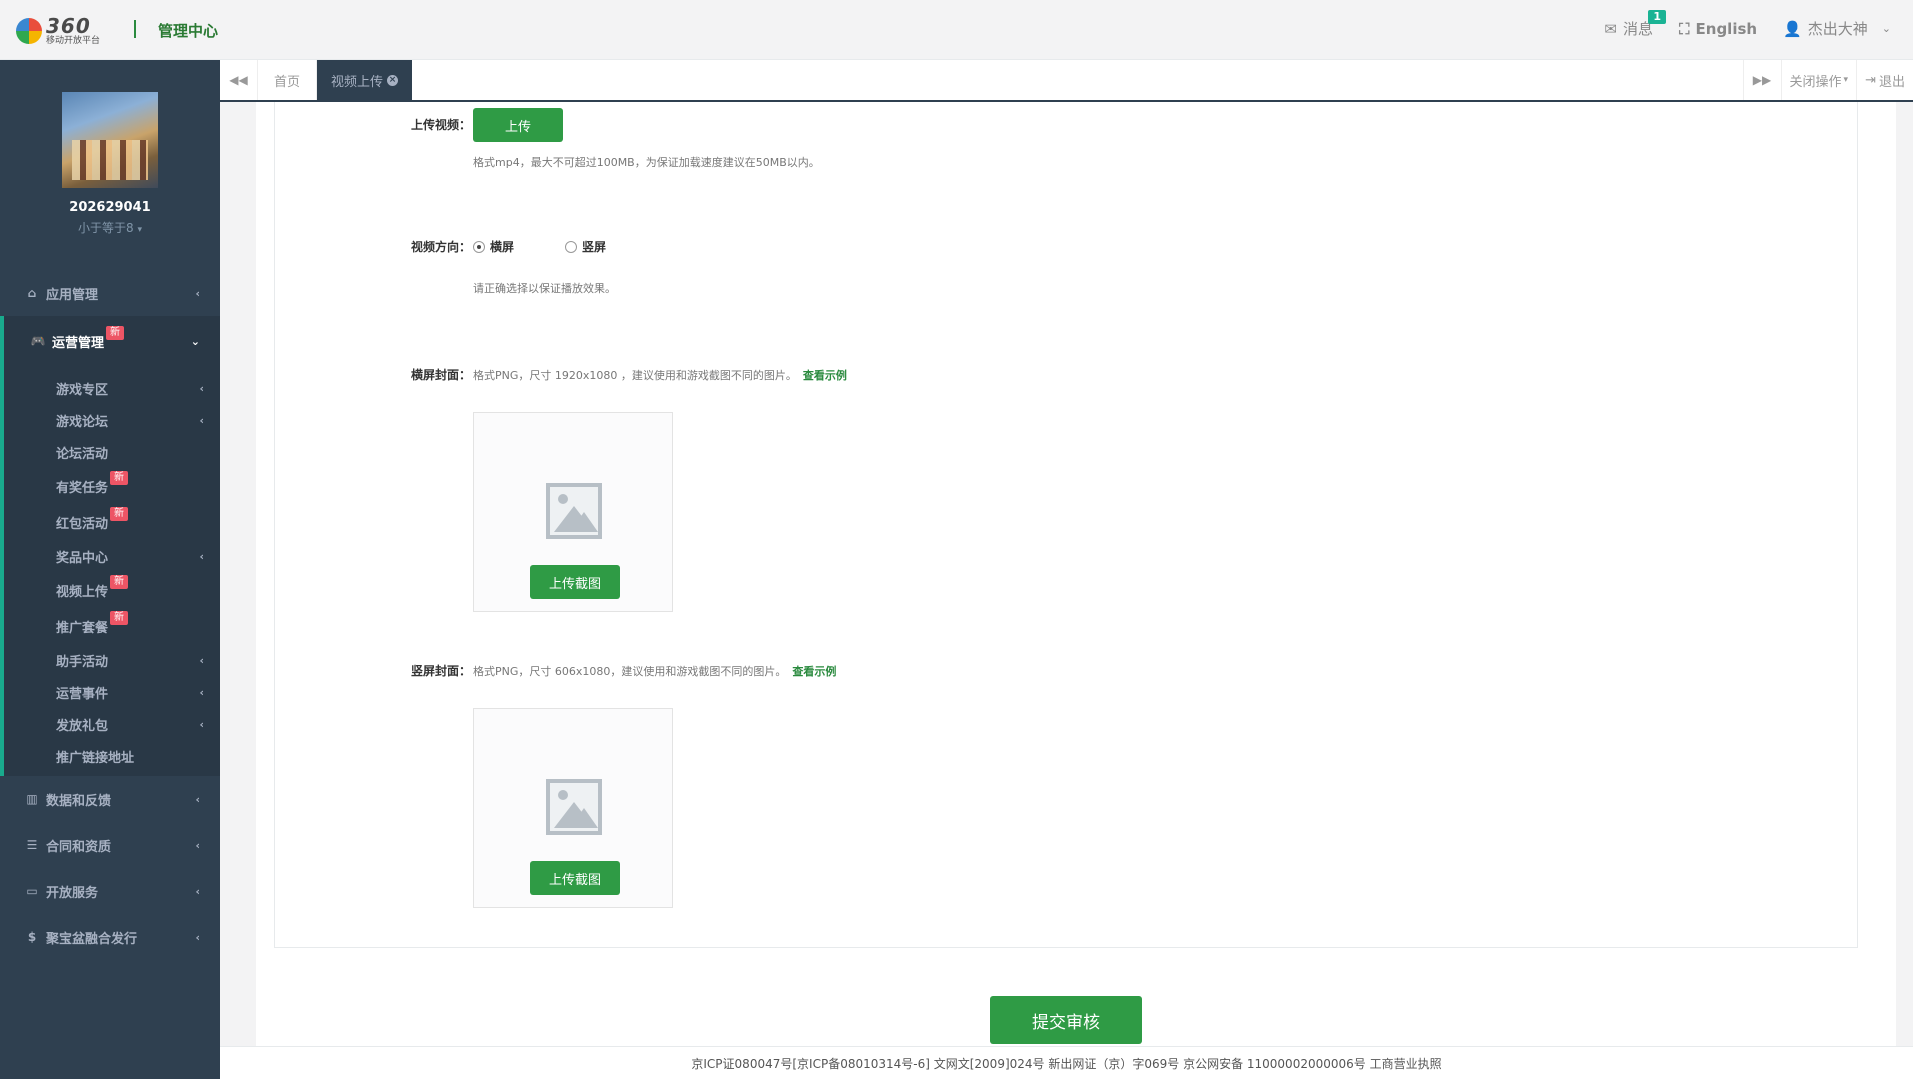 The width and height of the screenshot is (1913, 1079). What do you see at coordinates (1610, 28) in the screenshot?
I see `envelope-icon: ✉` at bounding box center [1610, 28].